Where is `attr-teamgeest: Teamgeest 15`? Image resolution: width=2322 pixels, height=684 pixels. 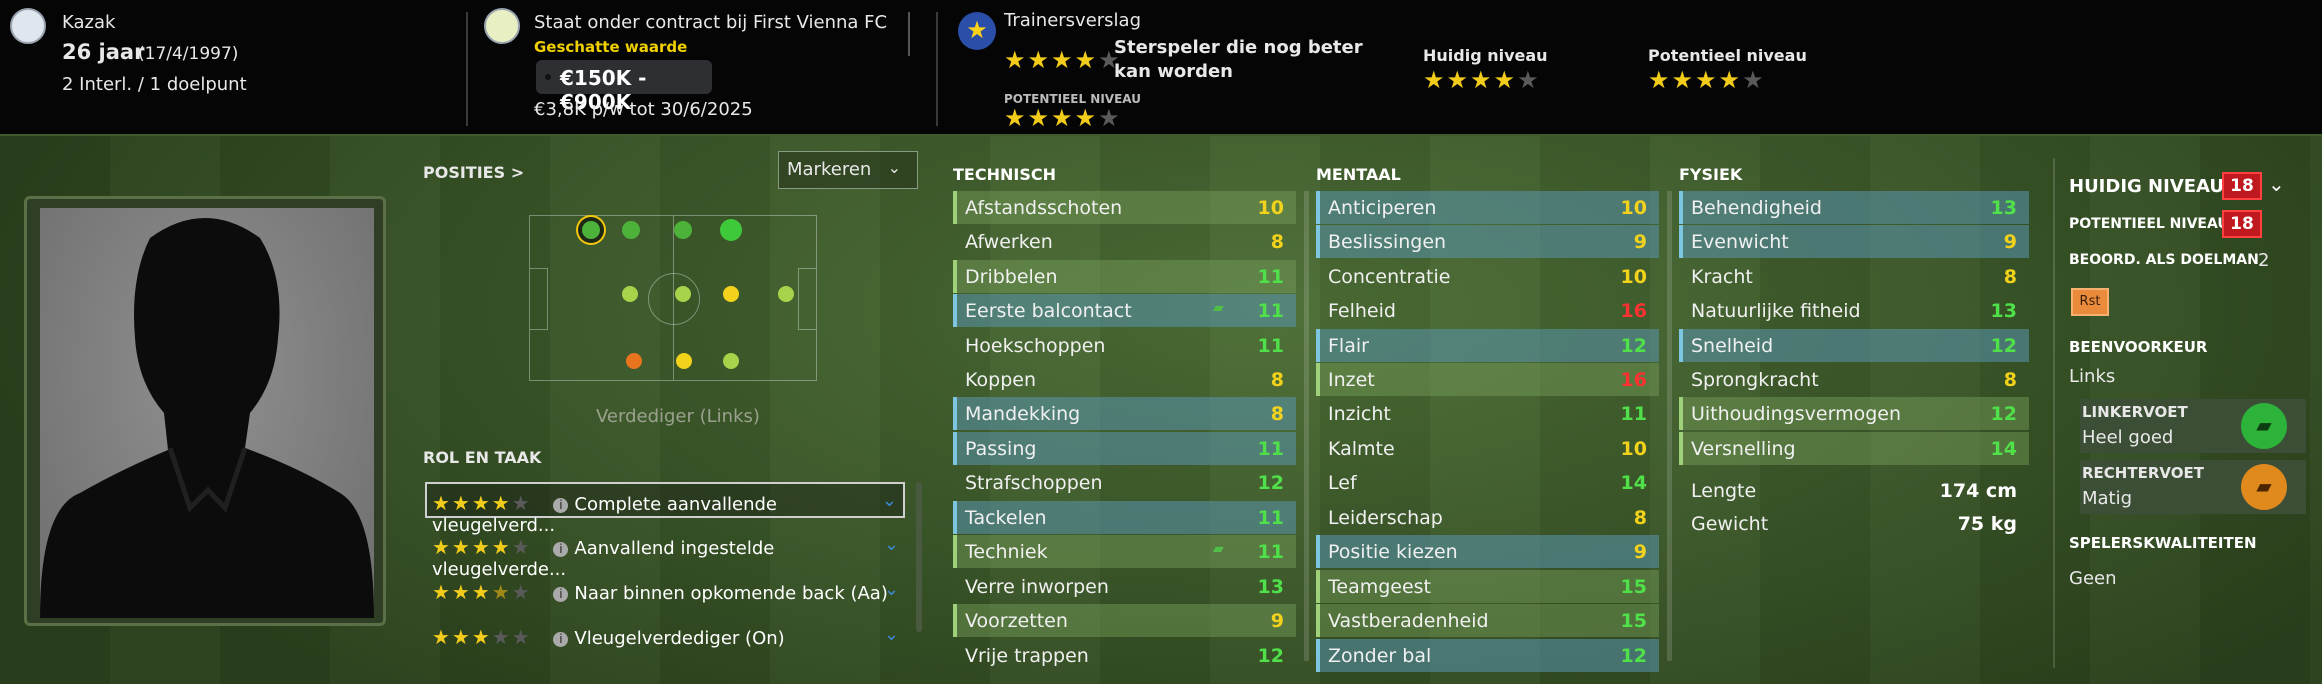 attr-teamgeest: Teamgeest 15 is located at coordinates (1487, 586).